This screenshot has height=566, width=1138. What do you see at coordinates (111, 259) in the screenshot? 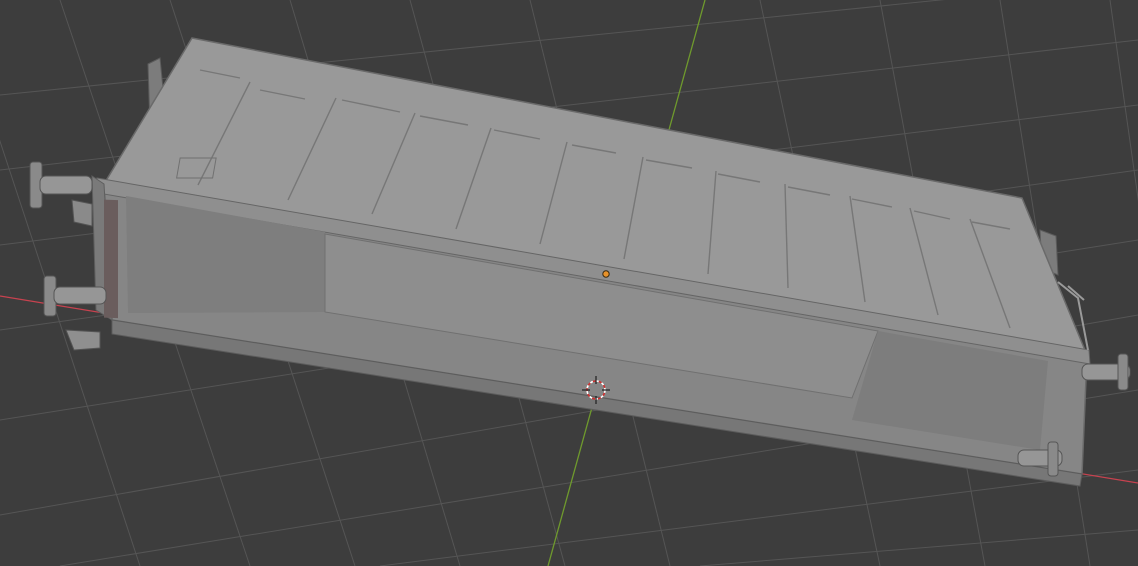
I see `wagon-end-stripe` at bounding box center [111, 259].